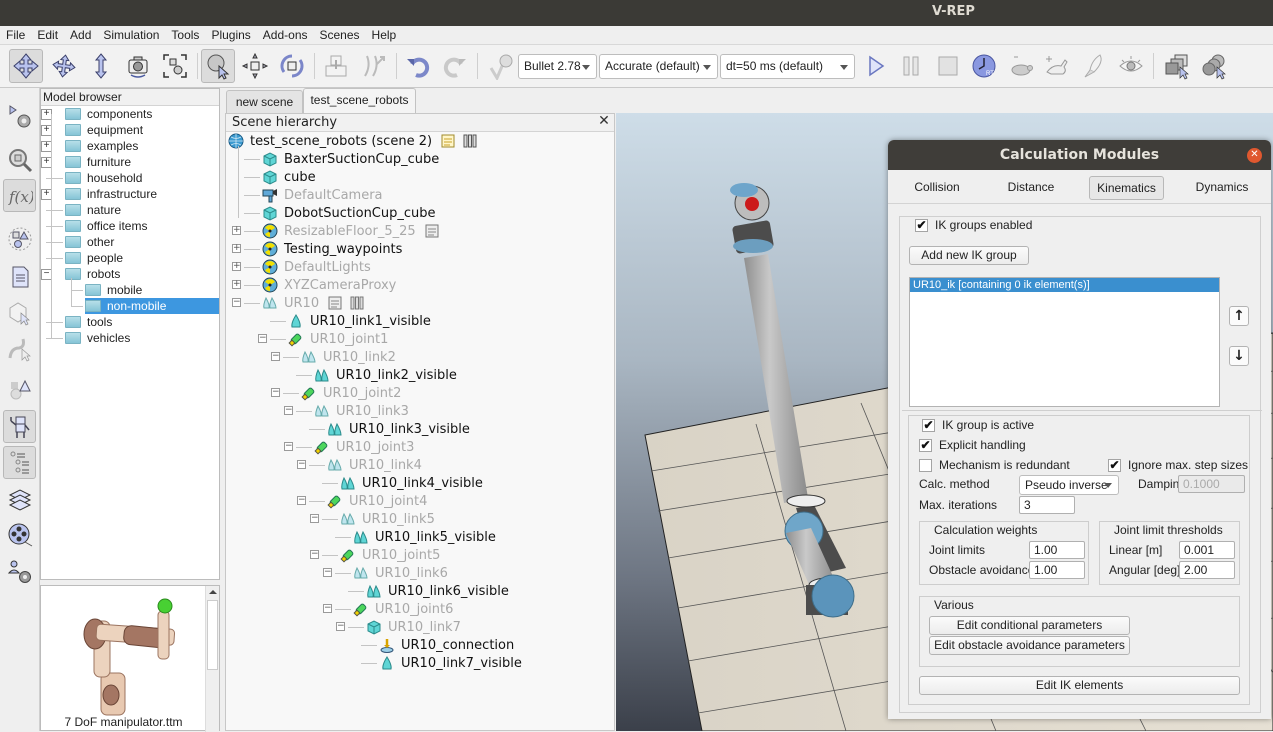 Image resolution: width=1273 pixels, height=732 pixels. I want to click on model-thumbnail, so click(123, 655).